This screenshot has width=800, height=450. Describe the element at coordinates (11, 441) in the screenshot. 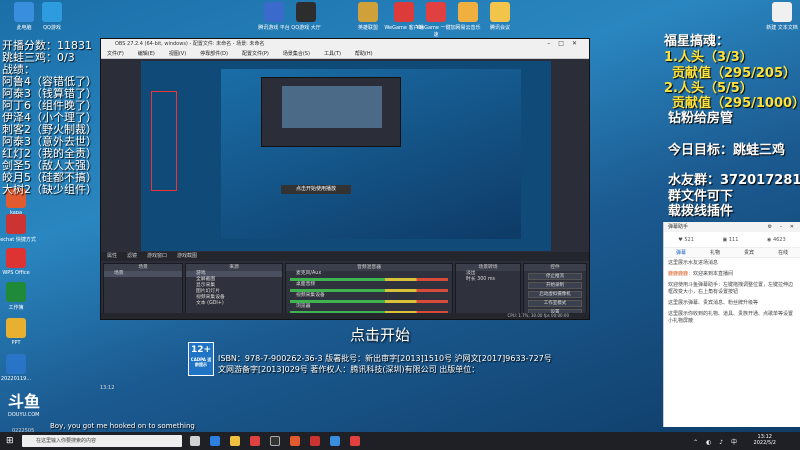

I see `windows-start-icon: ⊞` at that location.